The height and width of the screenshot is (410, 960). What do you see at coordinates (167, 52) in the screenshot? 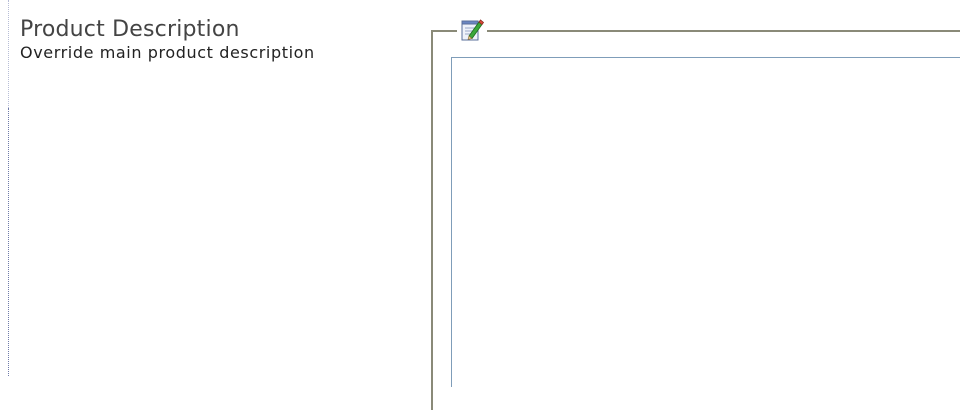
I see `field-subtitle: Override main product description` at bounding box center [167, 52].